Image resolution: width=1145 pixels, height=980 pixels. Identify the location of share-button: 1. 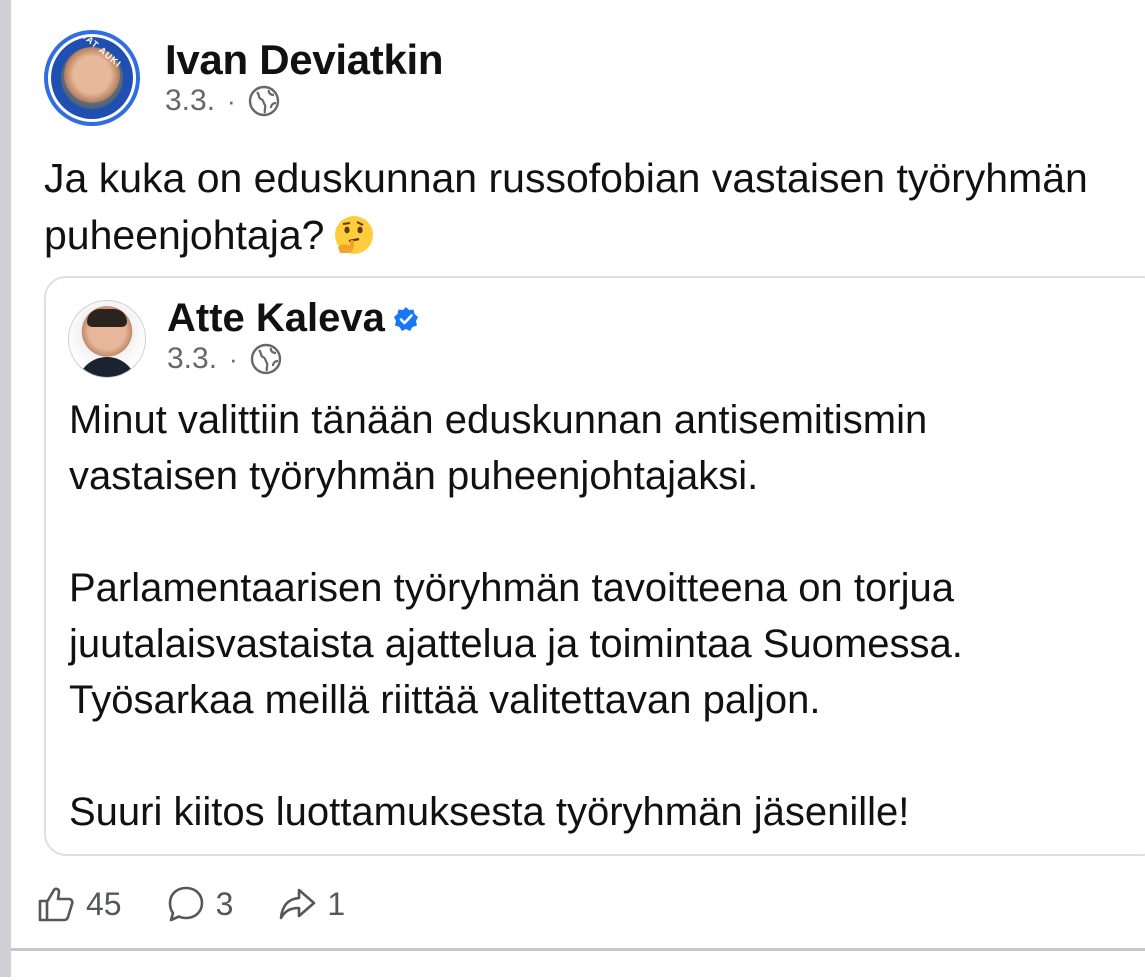
(311, 904).